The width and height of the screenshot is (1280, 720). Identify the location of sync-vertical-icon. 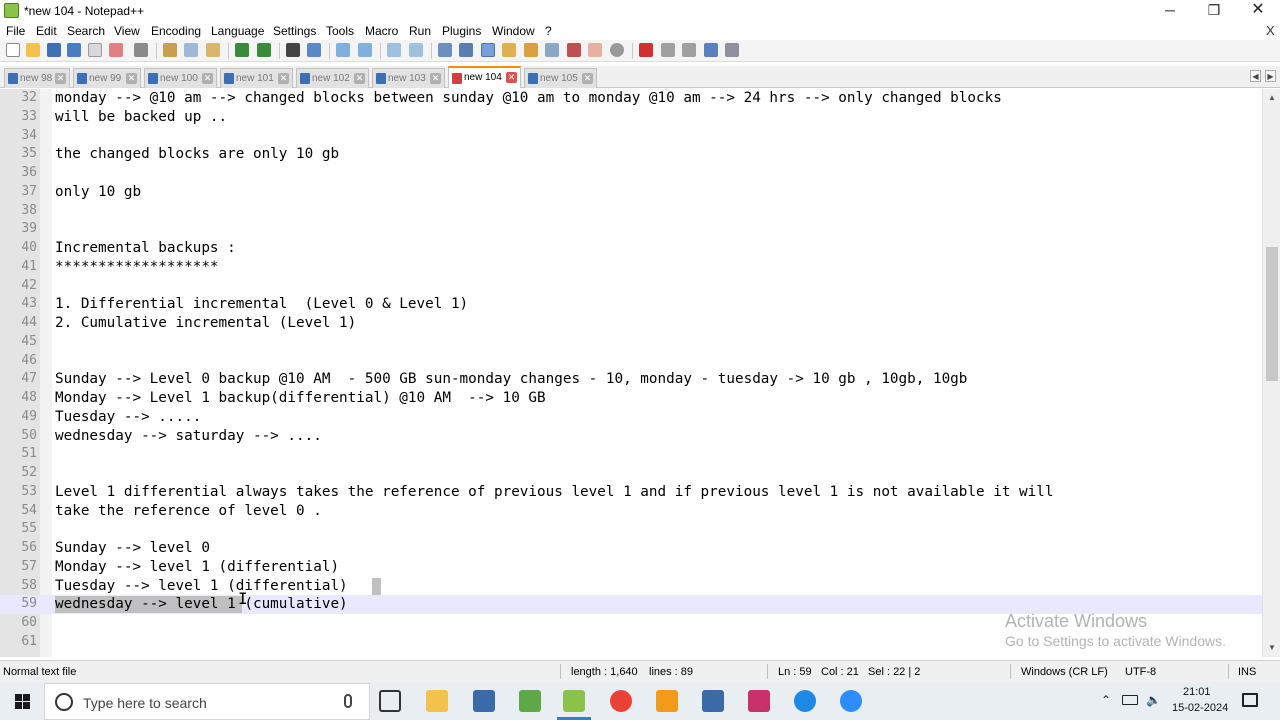
(394, 50).